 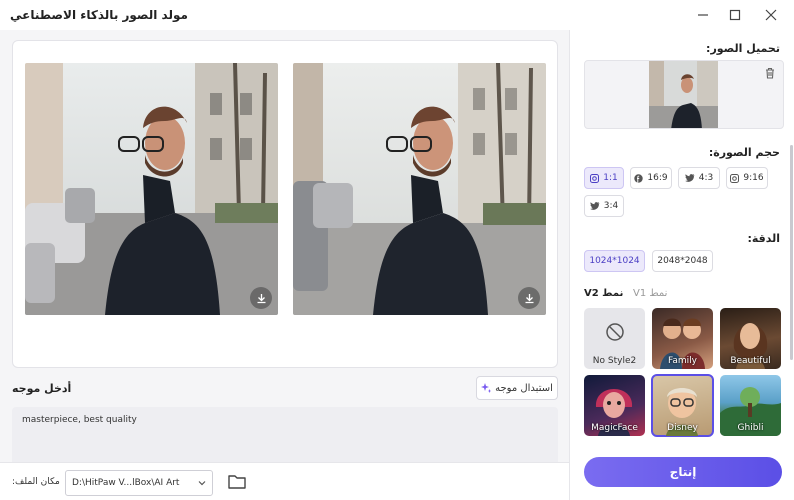 I want to click on close-button, so click(x=771, y=15).